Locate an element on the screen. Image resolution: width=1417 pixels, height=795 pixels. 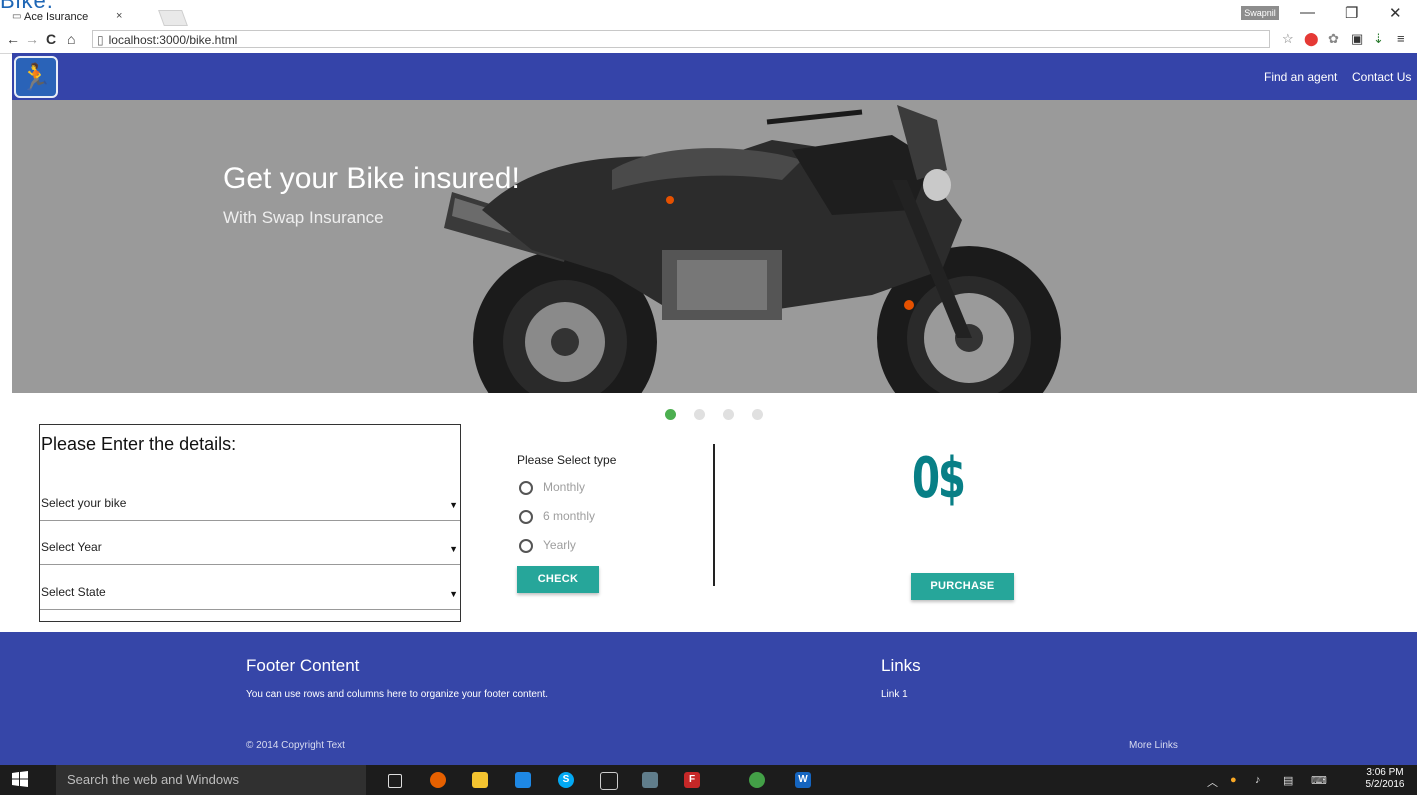
divider is located at coordinates (714, 515).